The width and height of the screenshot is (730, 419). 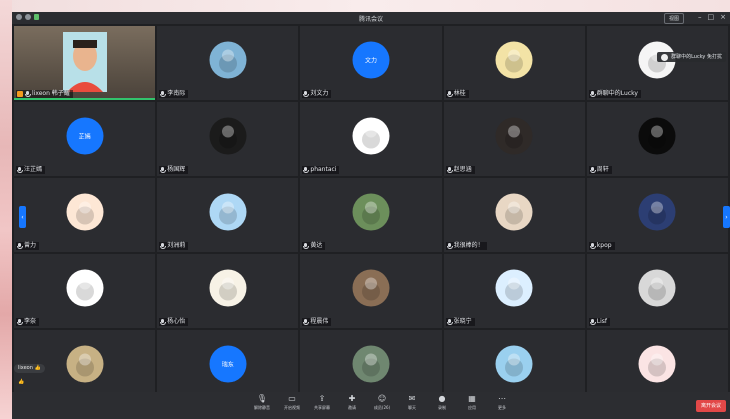 I want to click on participant-tile: lixeon 韩子耀, so click(x=85, y=63).